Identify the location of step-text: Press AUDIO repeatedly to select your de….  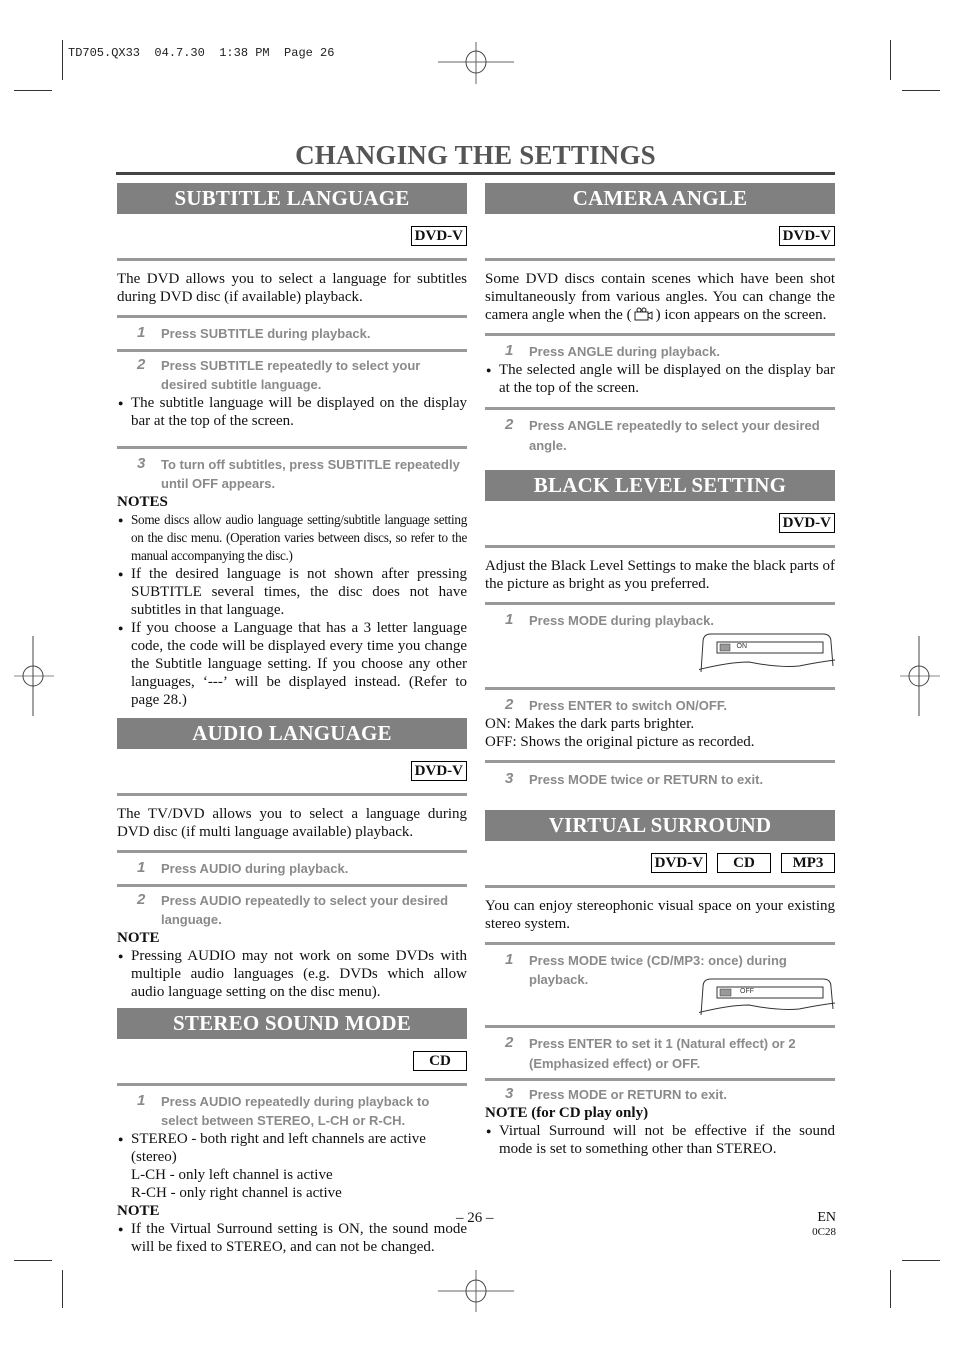
(305, 910).